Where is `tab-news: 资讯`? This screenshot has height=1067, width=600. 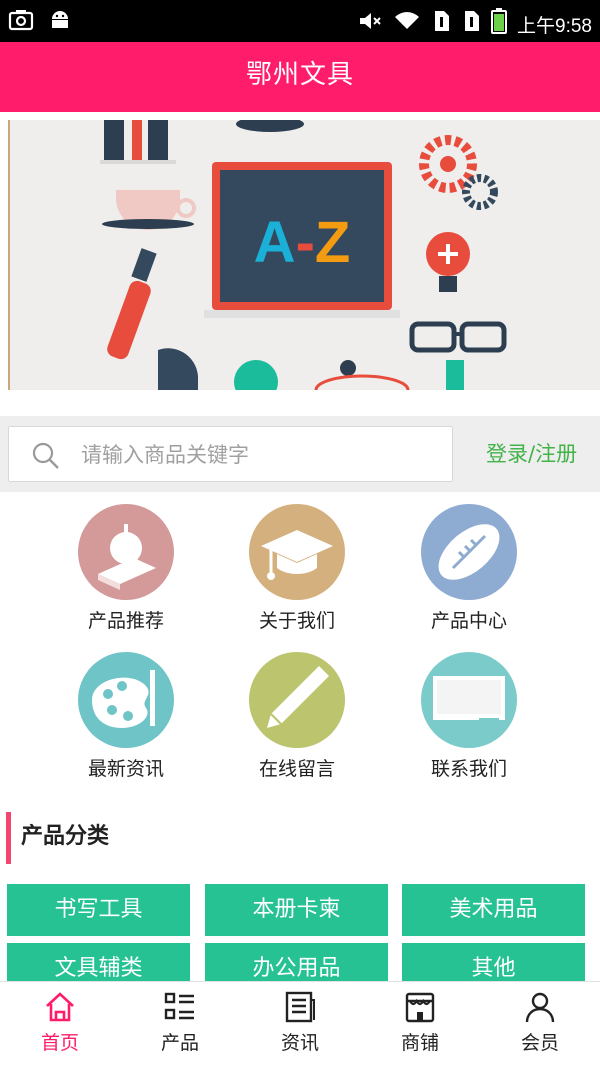 tab-news: 资讯 is located at coordinates (300, 1022).